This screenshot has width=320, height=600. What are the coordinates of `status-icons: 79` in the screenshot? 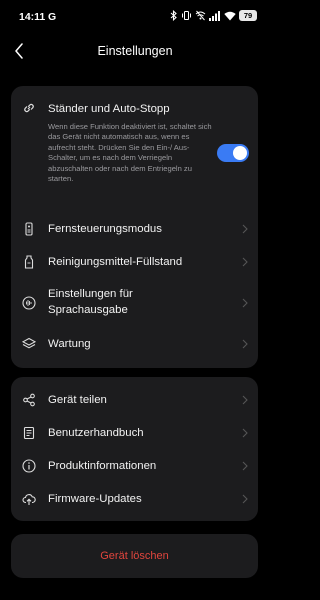 It's located at (213, 15).